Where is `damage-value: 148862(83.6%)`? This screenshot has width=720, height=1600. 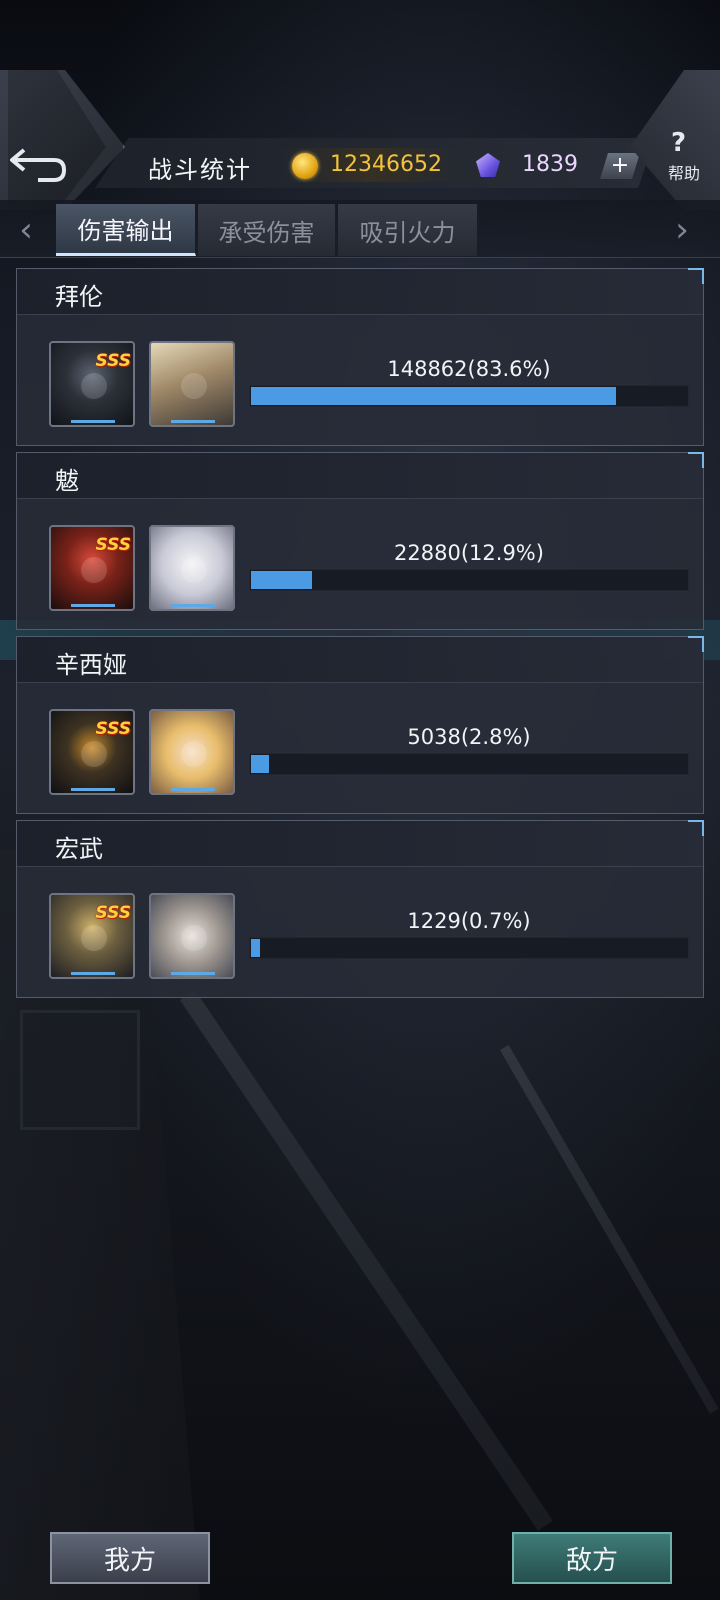
damage-value: 148862(83.6%) is located at coordinates (469, 369).